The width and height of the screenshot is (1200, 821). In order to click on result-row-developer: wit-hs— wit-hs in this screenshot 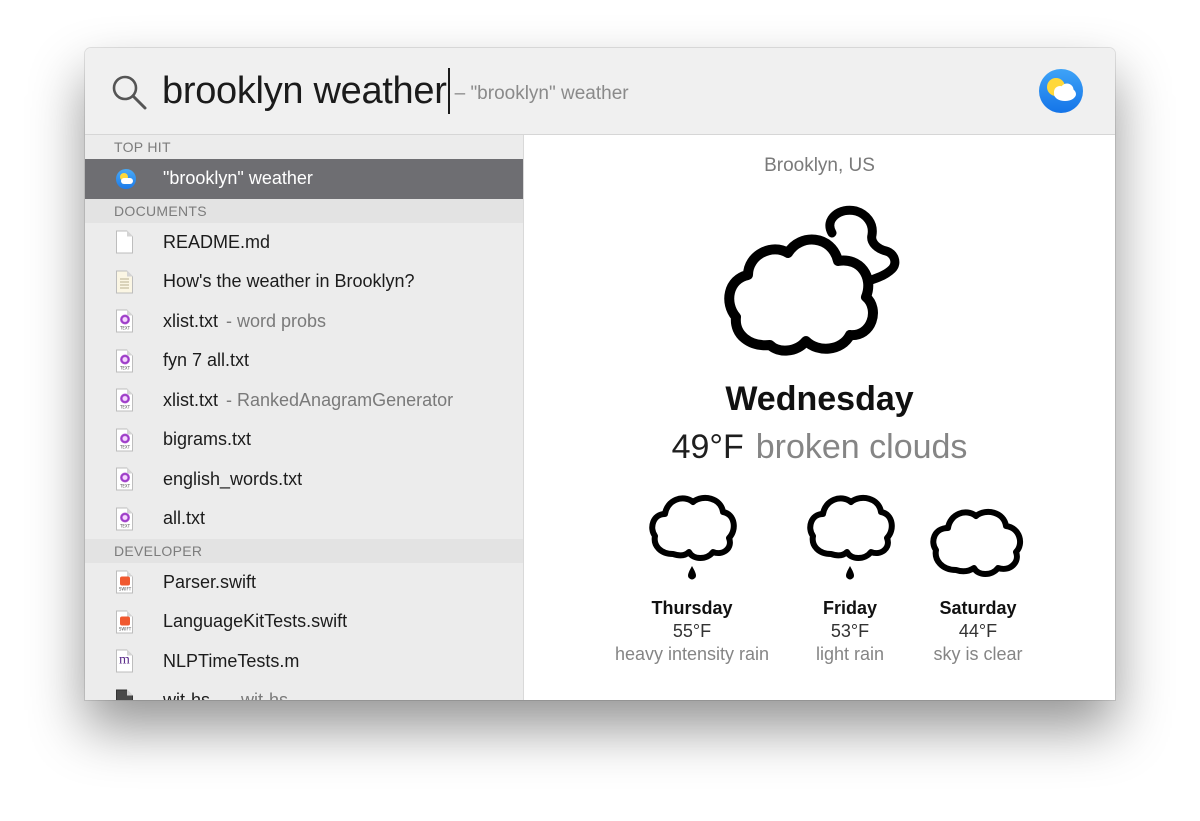, I will do `click(304, 690)`.